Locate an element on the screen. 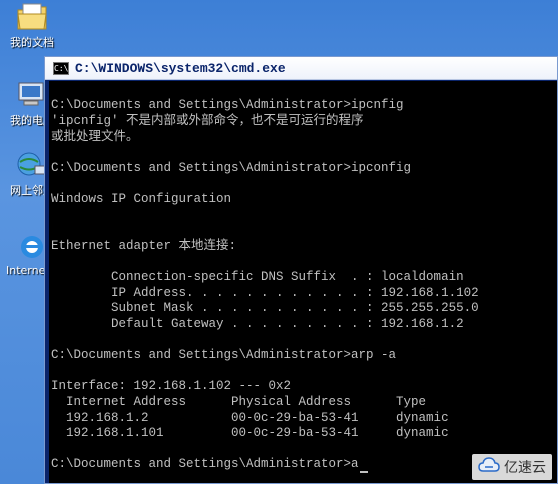  console-line: Ethernet adapter 本地连接: is located at coordinates (144, 246).